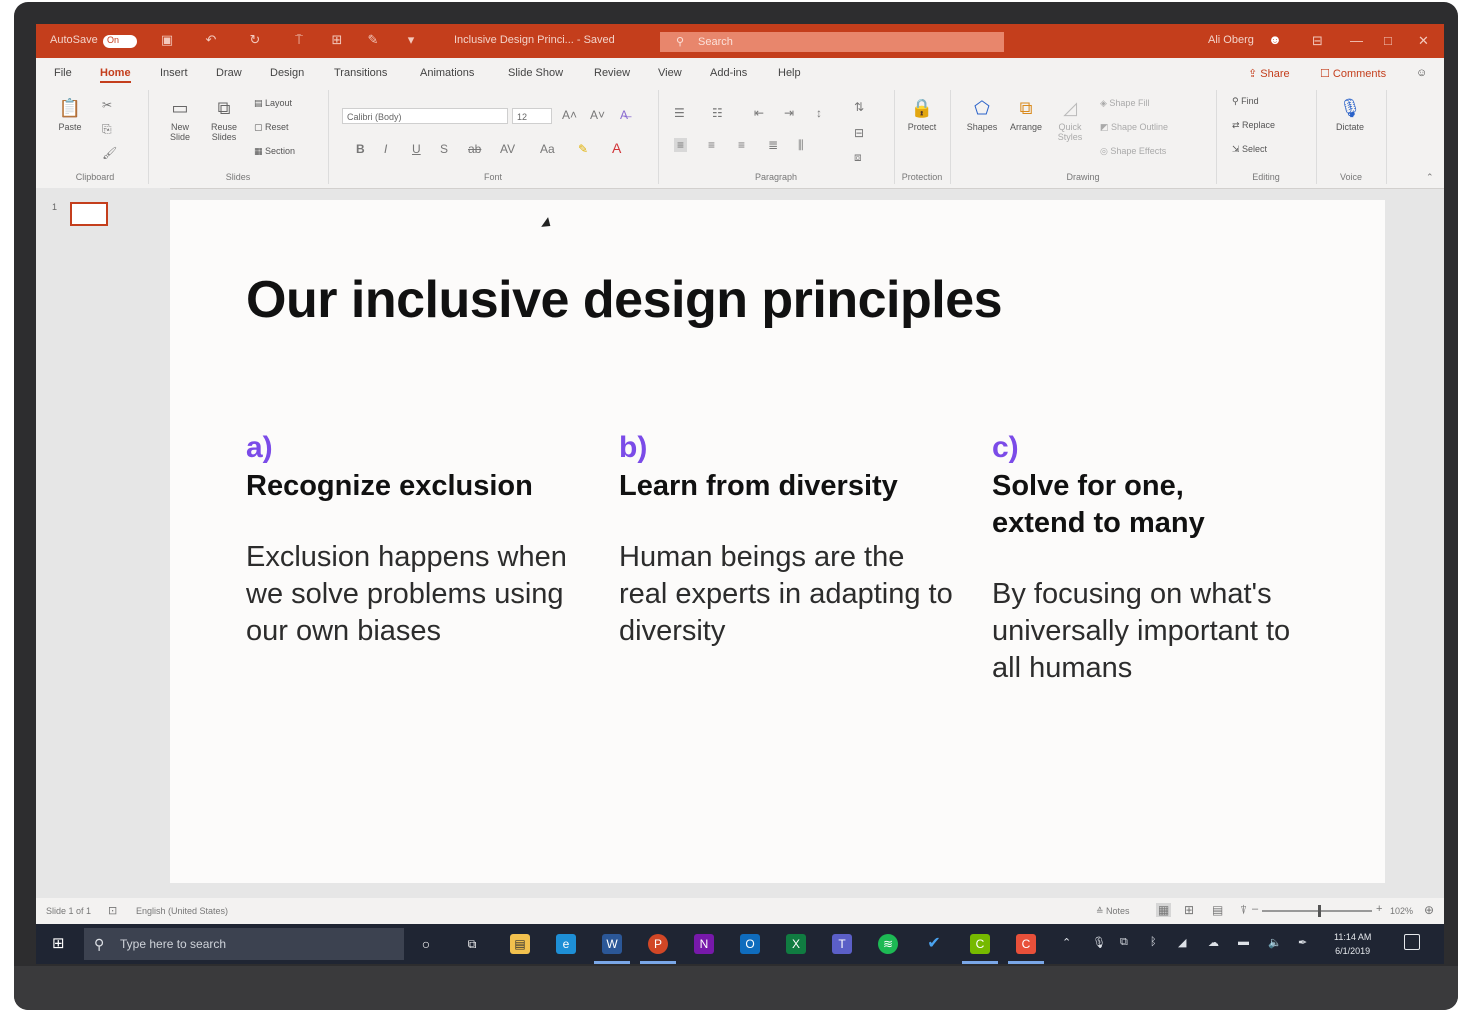 Image resolution: width=1461 pixels, height=1012 pixels. I want to click on select-button: ⇲ Select, so click(1249, 149).